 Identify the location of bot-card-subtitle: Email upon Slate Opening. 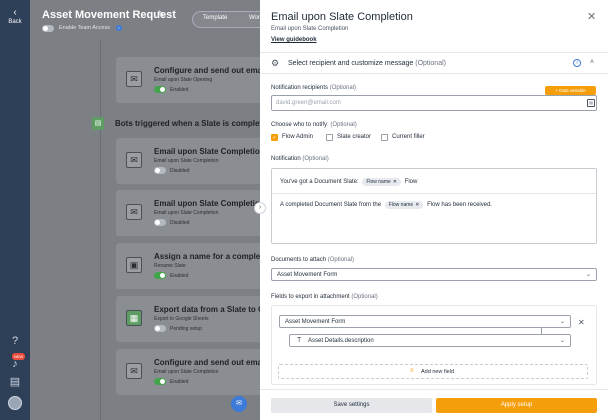
(183, 80).